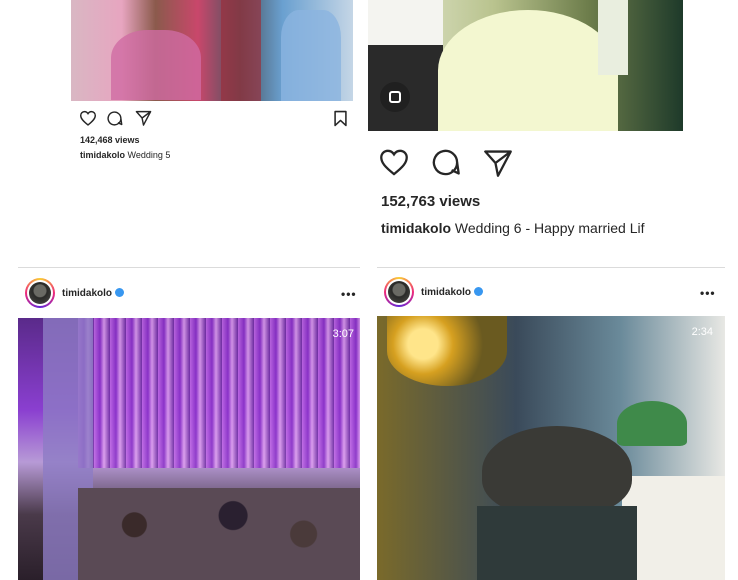 The image size is (738, 580). Describe the element at coordinates (343, 334) in the screenshot. I see `video-duration: 3:07` at that location.